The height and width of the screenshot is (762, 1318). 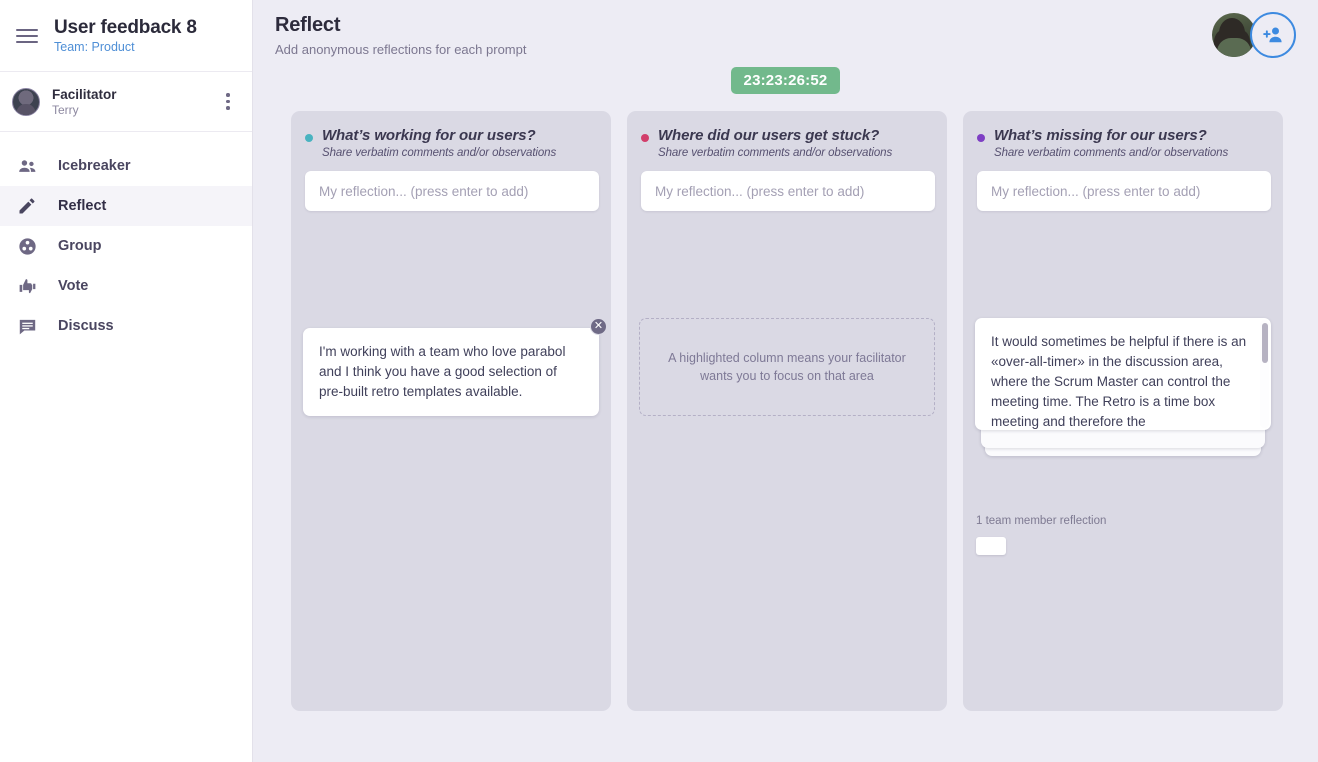 What do you see at coordinates (429, 135) in the screenshot?
I see `column-title: What’s working for our users?` at bounding box center [429, 135].